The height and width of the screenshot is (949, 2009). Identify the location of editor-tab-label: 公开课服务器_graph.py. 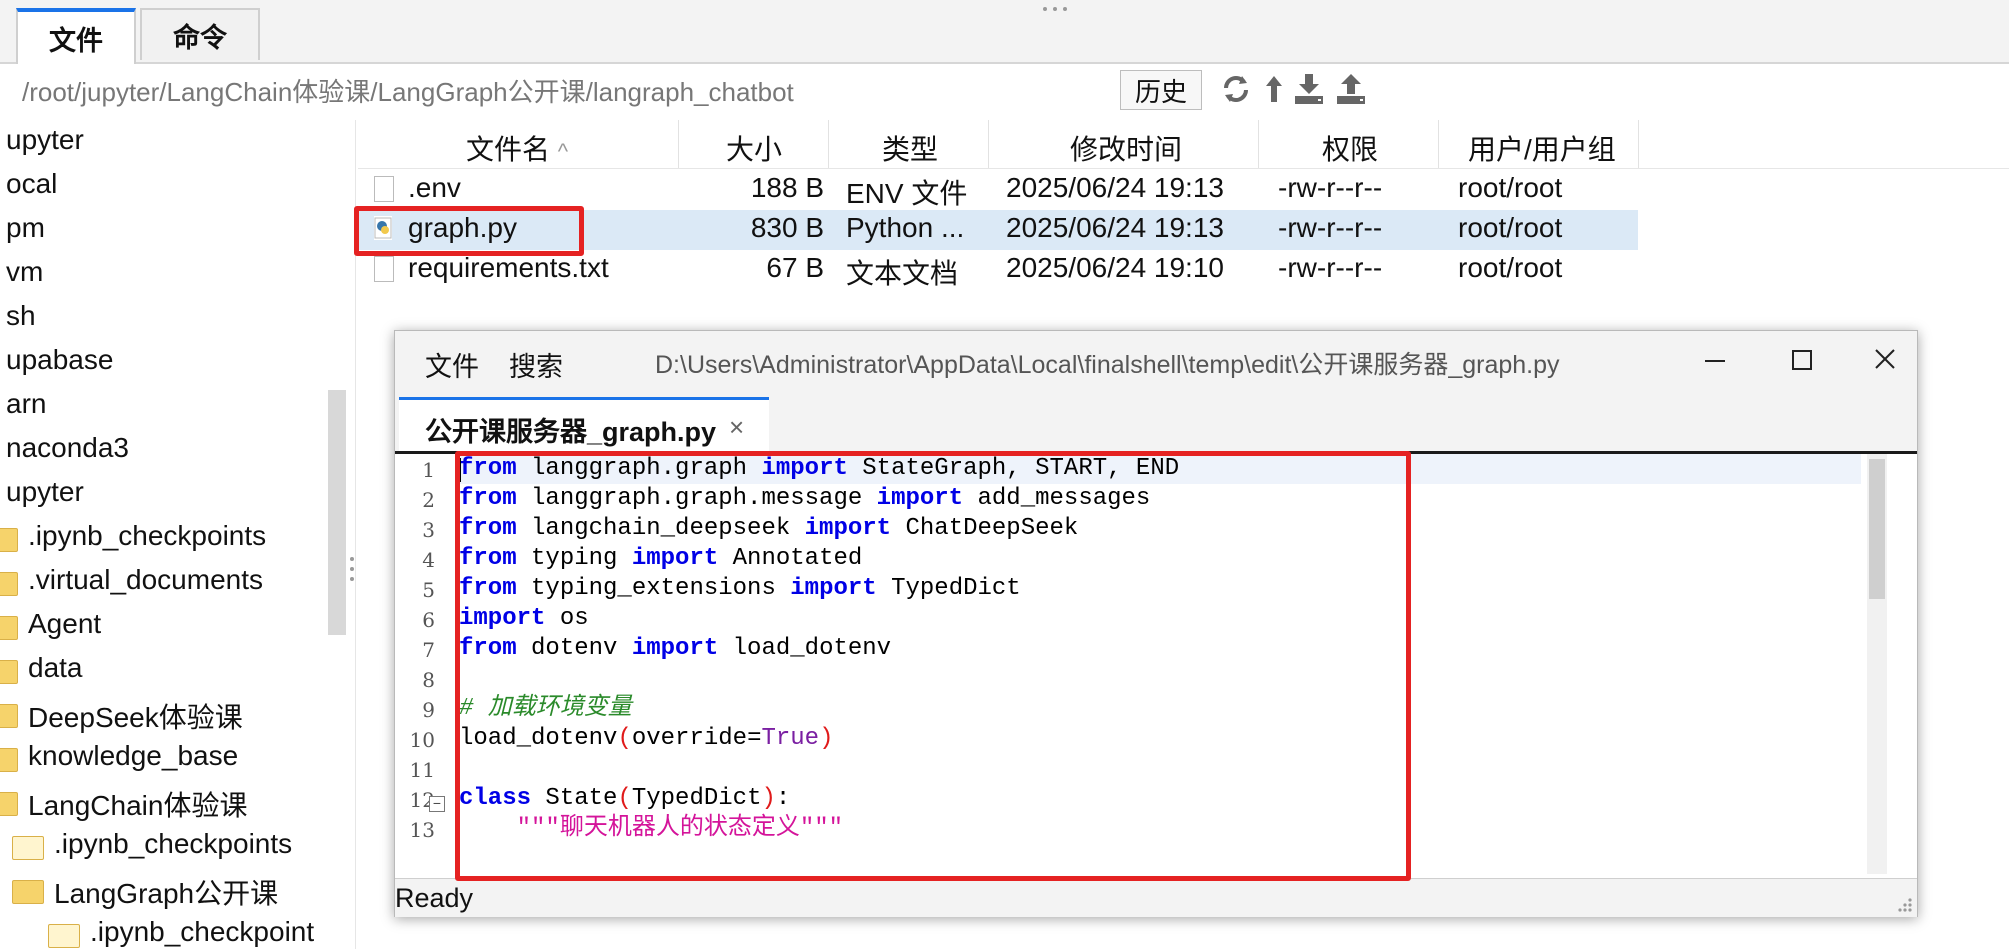
(571, 432).